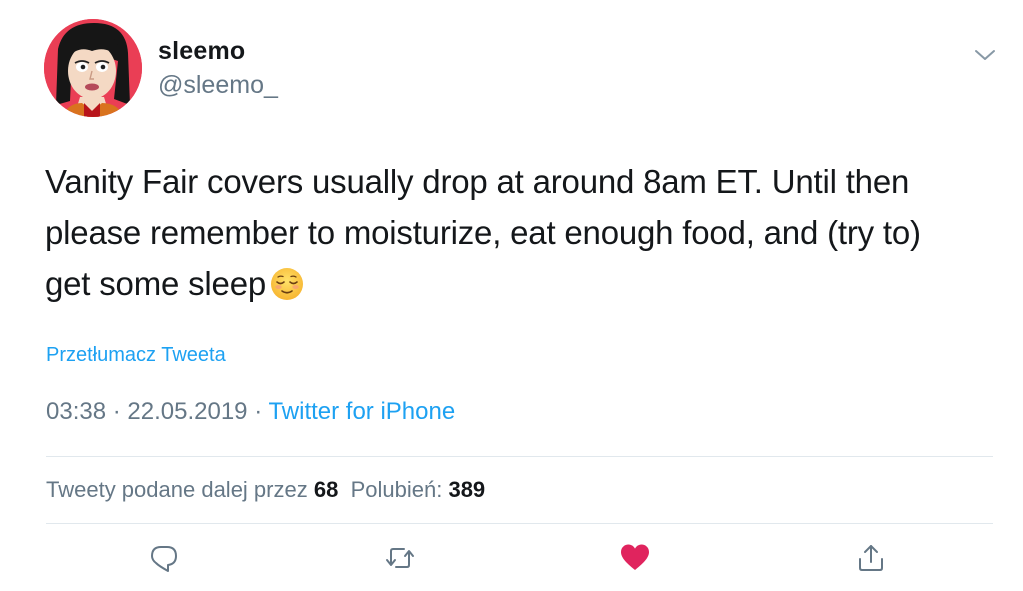 This screenshot has width=1023, height=591. I want to click on more-options-button, so click(985, 55).